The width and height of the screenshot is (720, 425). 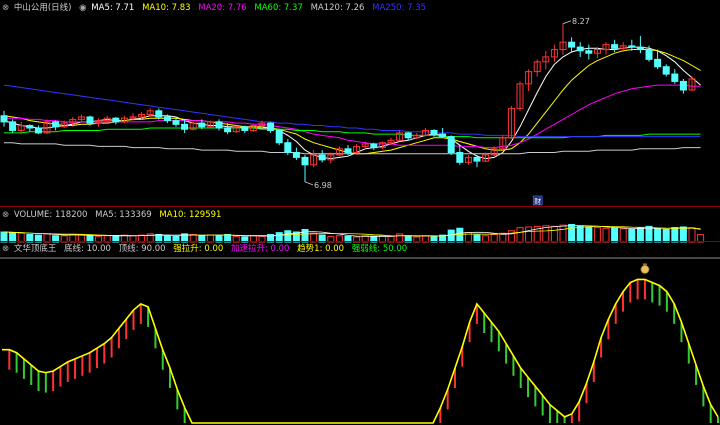 What do you see at coordinates (43, 8) in the screenshot?
I see `stock-title: 中山公用(日线)` at bounding box center [43, 8].